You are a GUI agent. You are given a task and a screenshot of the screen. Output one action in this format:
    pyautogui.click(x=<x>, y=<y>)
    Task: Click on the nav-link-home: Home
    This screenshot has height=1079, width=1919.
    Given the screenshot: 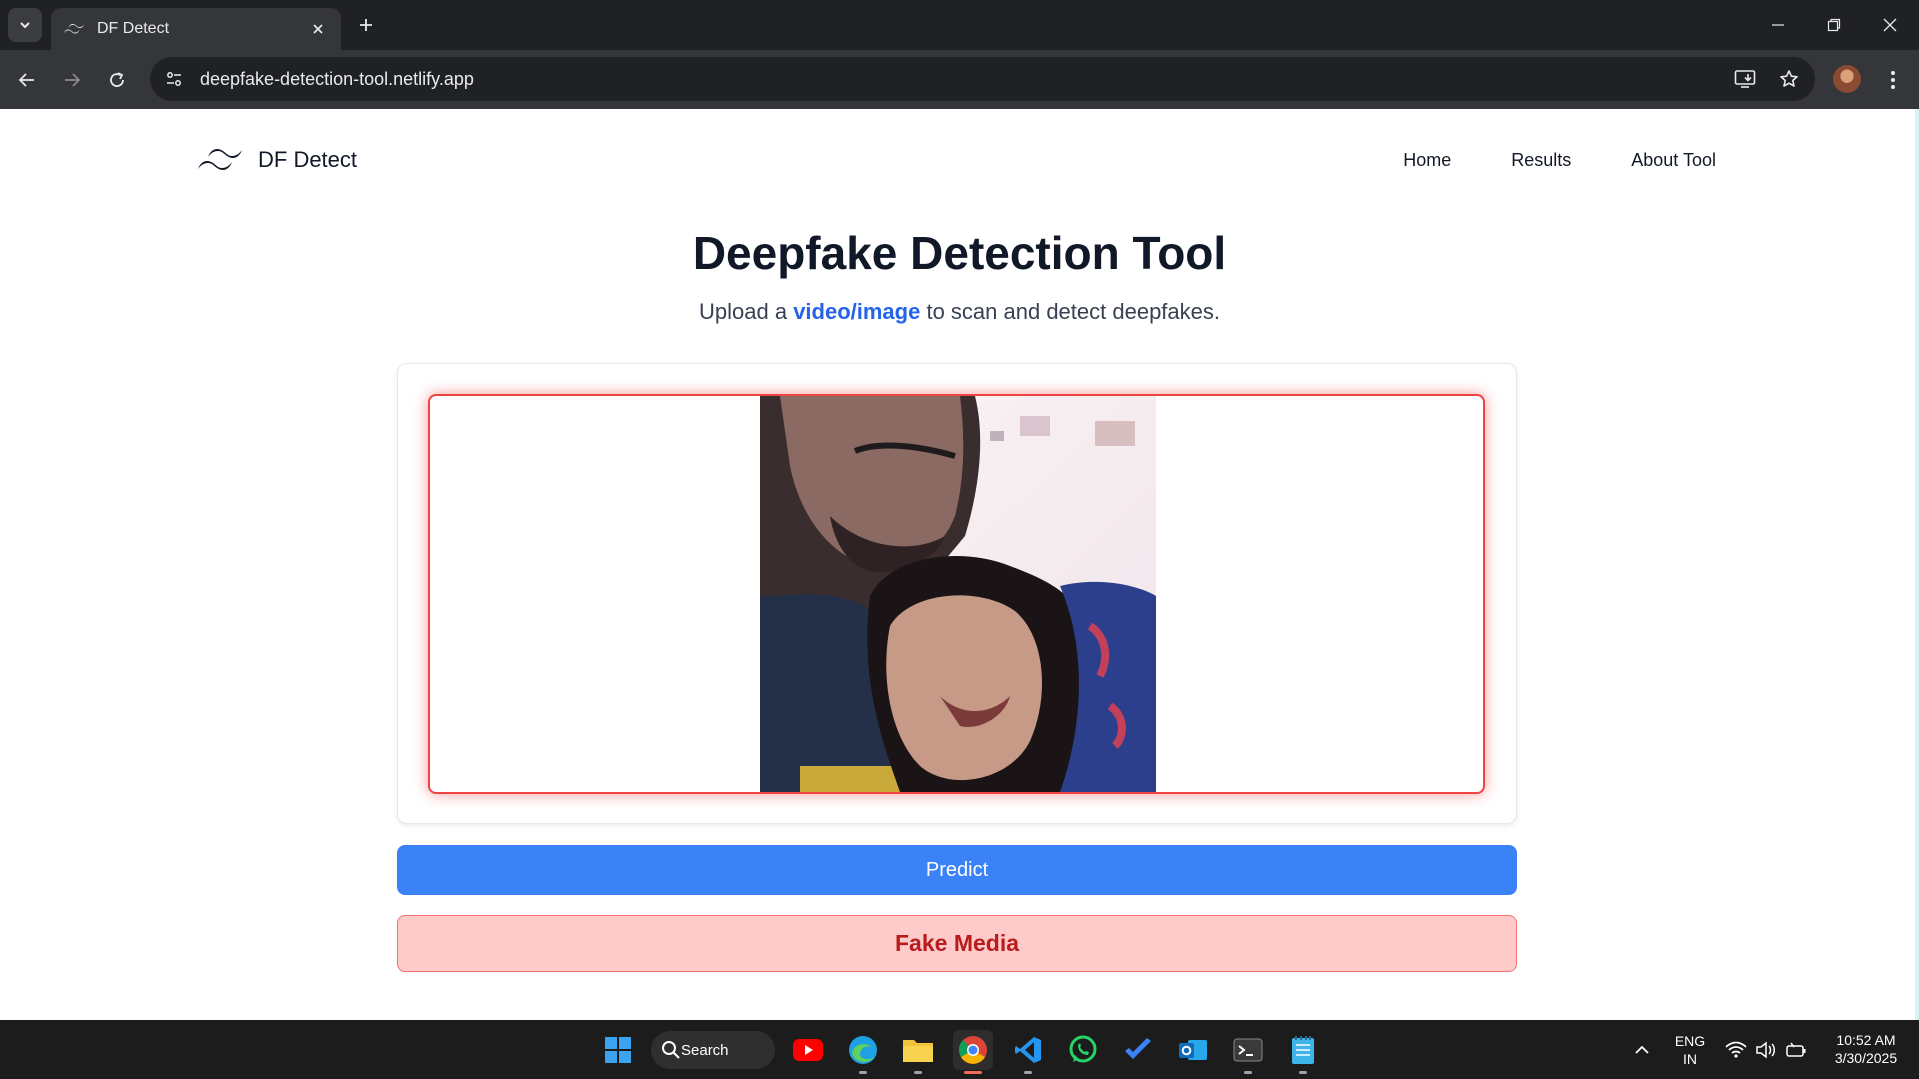 What is the action you would take?
    pyautogui.click(x=1427, y=160)
    